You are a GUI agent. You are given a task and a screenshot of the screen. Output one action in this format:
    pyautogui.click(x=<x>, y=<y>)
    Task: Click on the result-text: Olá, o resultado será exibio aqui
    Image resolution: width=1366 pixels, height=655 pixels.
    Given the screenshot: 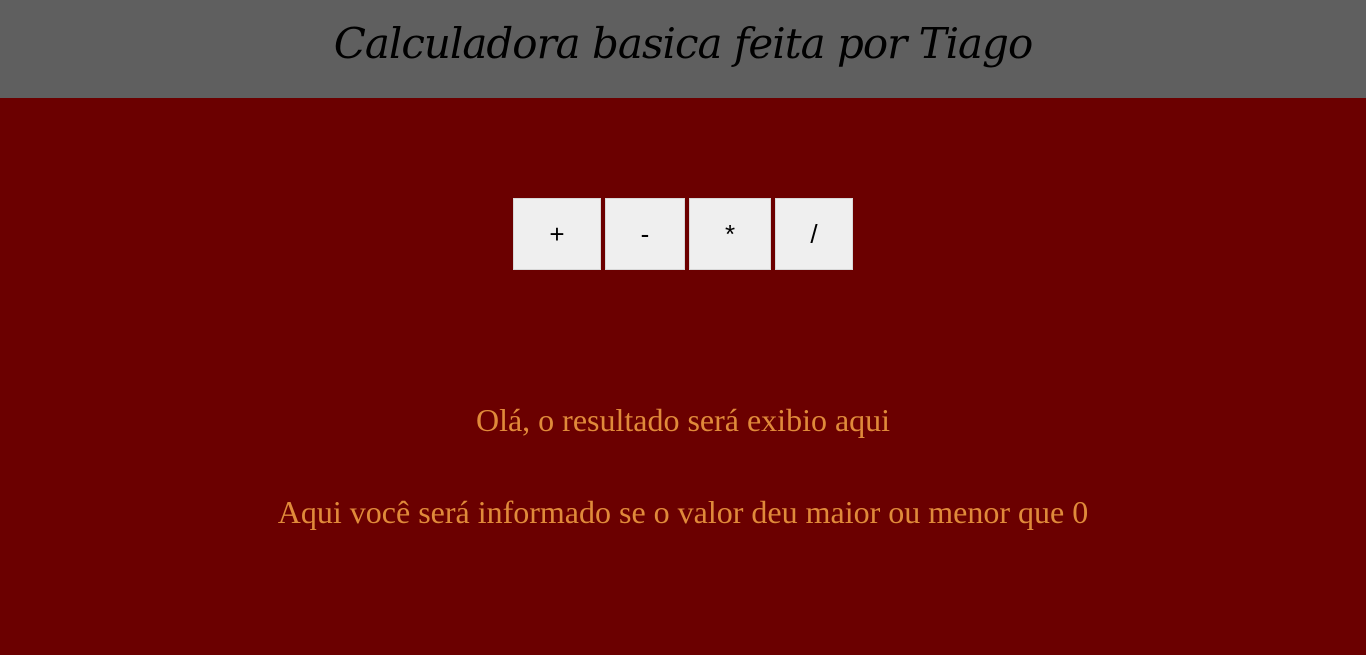 What is the action you would take?
    pyautogui.click(x=683, y=420)
    